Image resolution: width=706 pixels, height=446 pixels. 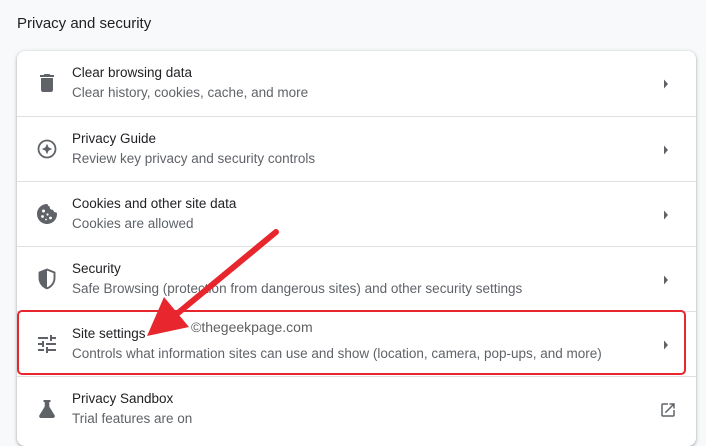 I want to click on open-in-new-icon, so click(x=668, y=410).